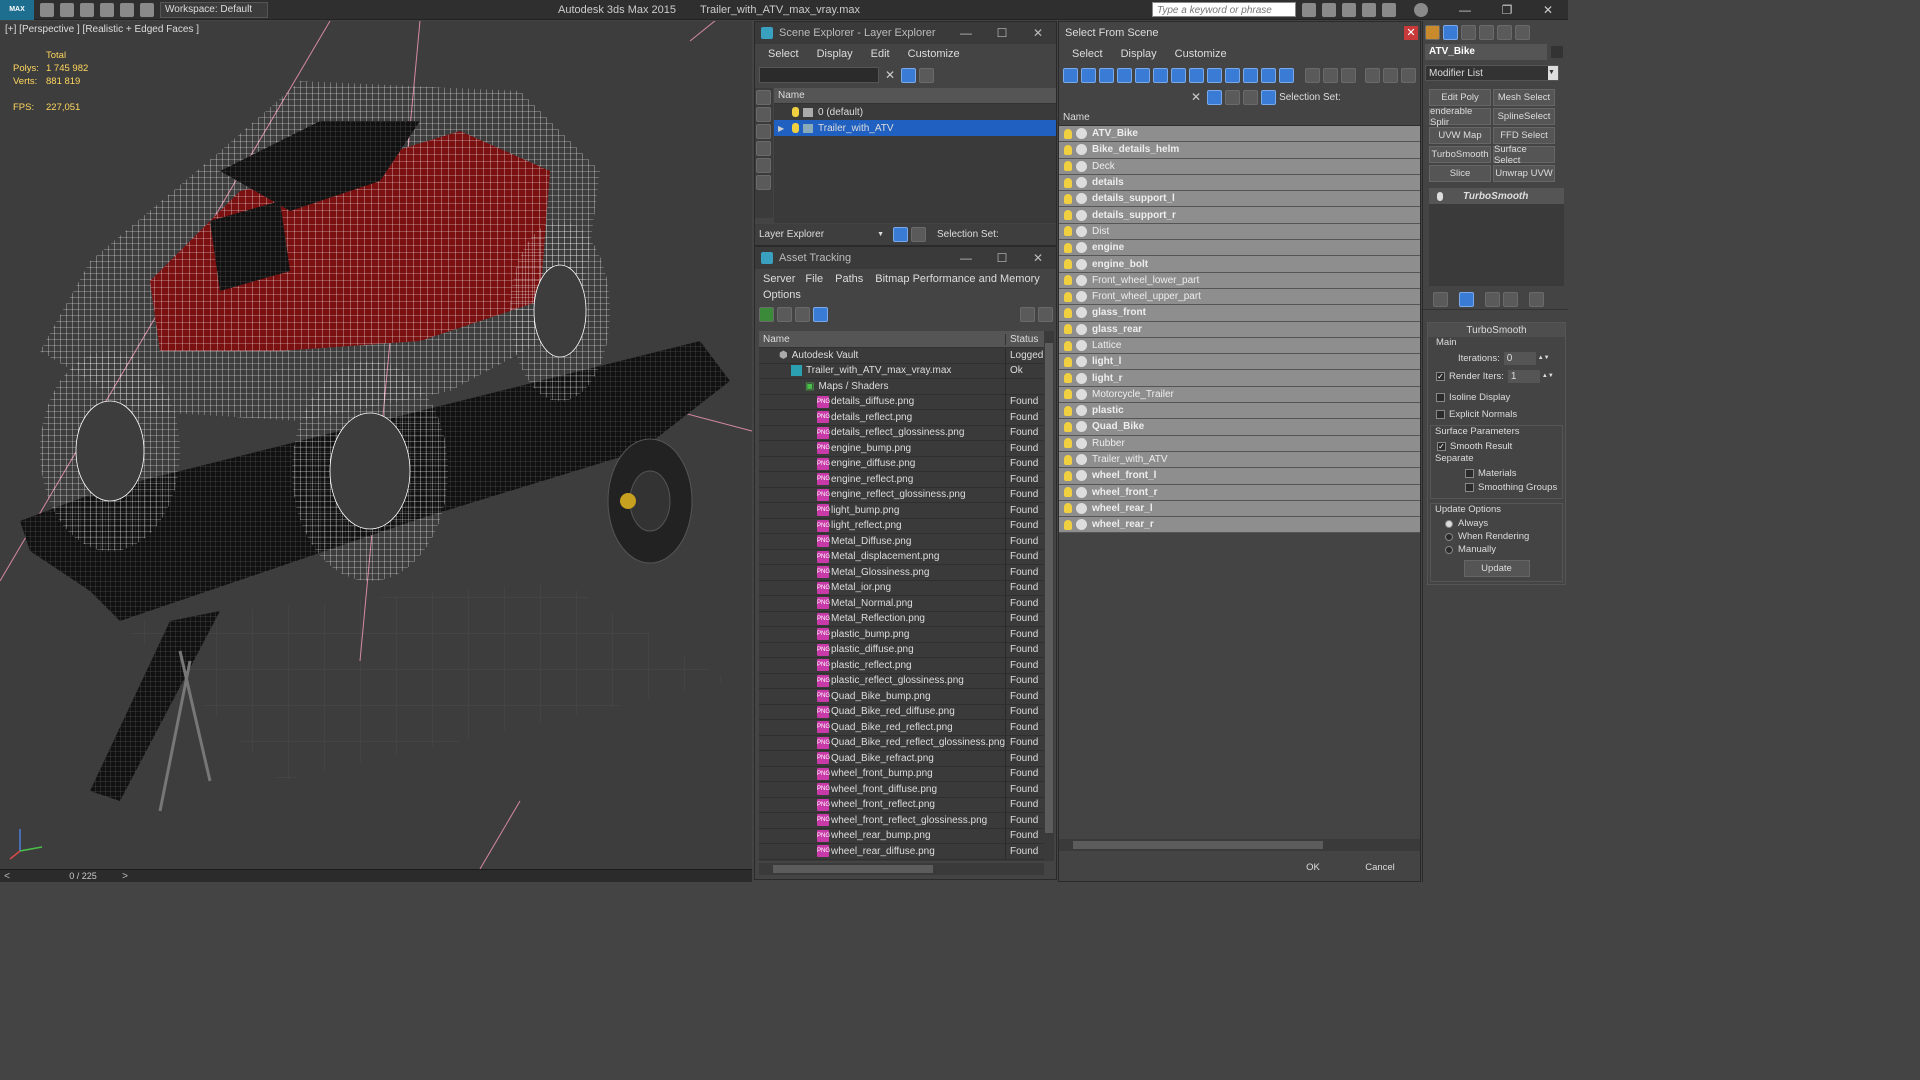 This screenshot has height=1080, width=1920. Describe the element at coordinates (915, 128) in the screenshot. I see `layer-row-selected: ▶ Trailer_with_ATV` at that location.